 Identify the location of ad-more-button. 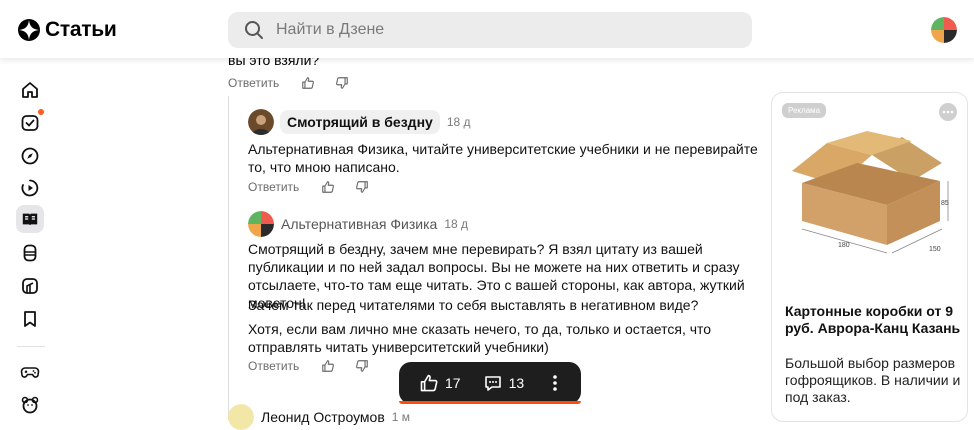
(948, 112).